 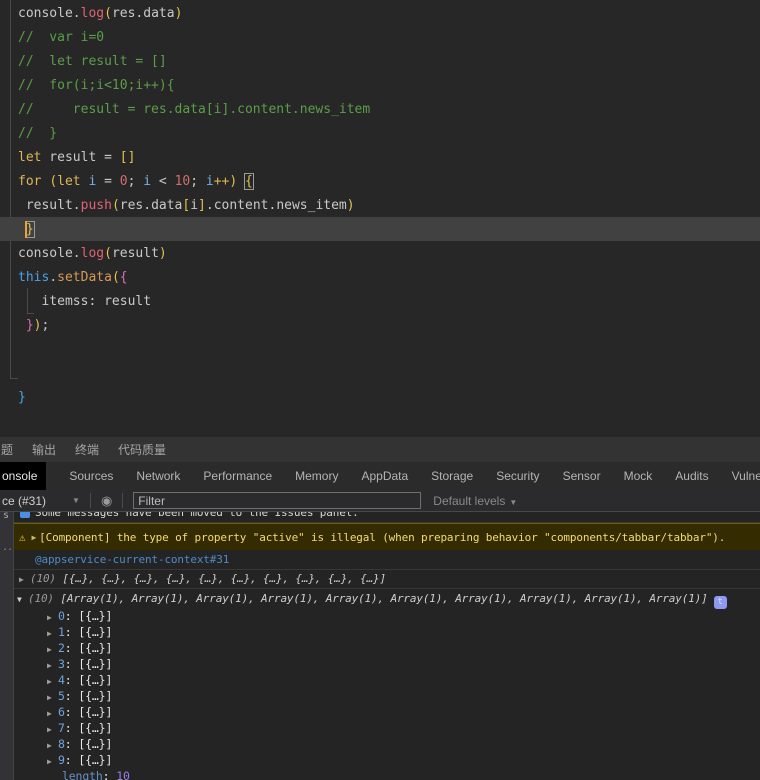 I want to click on devtools-tab-audits: Audits, so click(x=691, y=476).